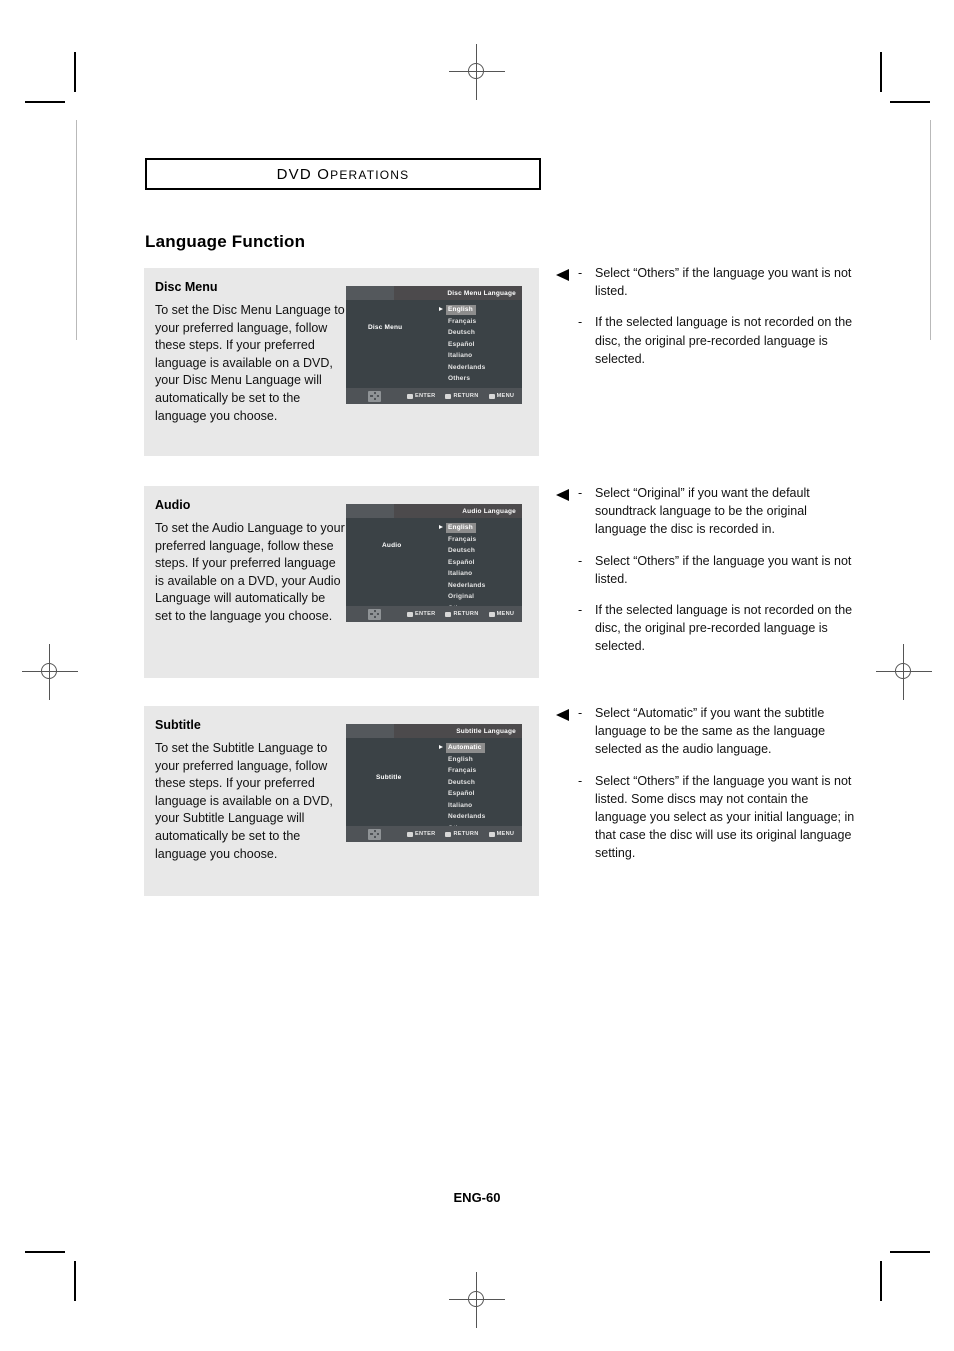  What do you see at coordinates (45, 102) in the screenshot?
I see `crop-mark-top-left-horizontal` at bounding box center [45, 102].